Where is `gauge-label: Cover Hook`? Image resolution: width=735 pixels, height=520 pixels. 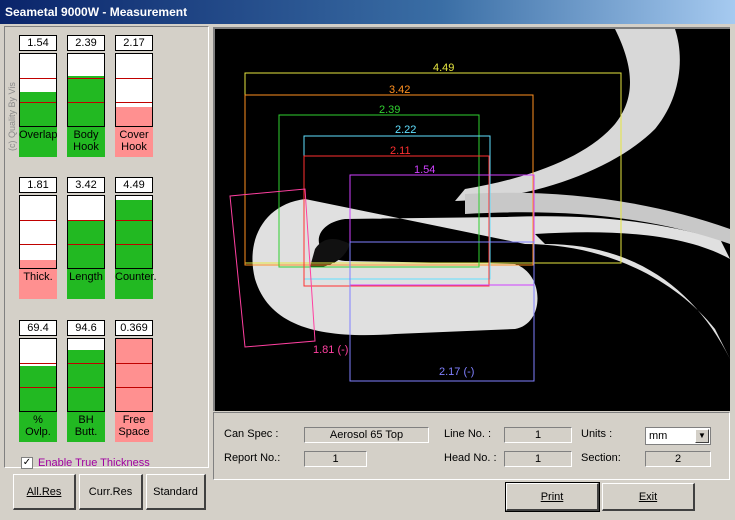 gauge-label: Cover Hook is located at coordinates (134, 142).